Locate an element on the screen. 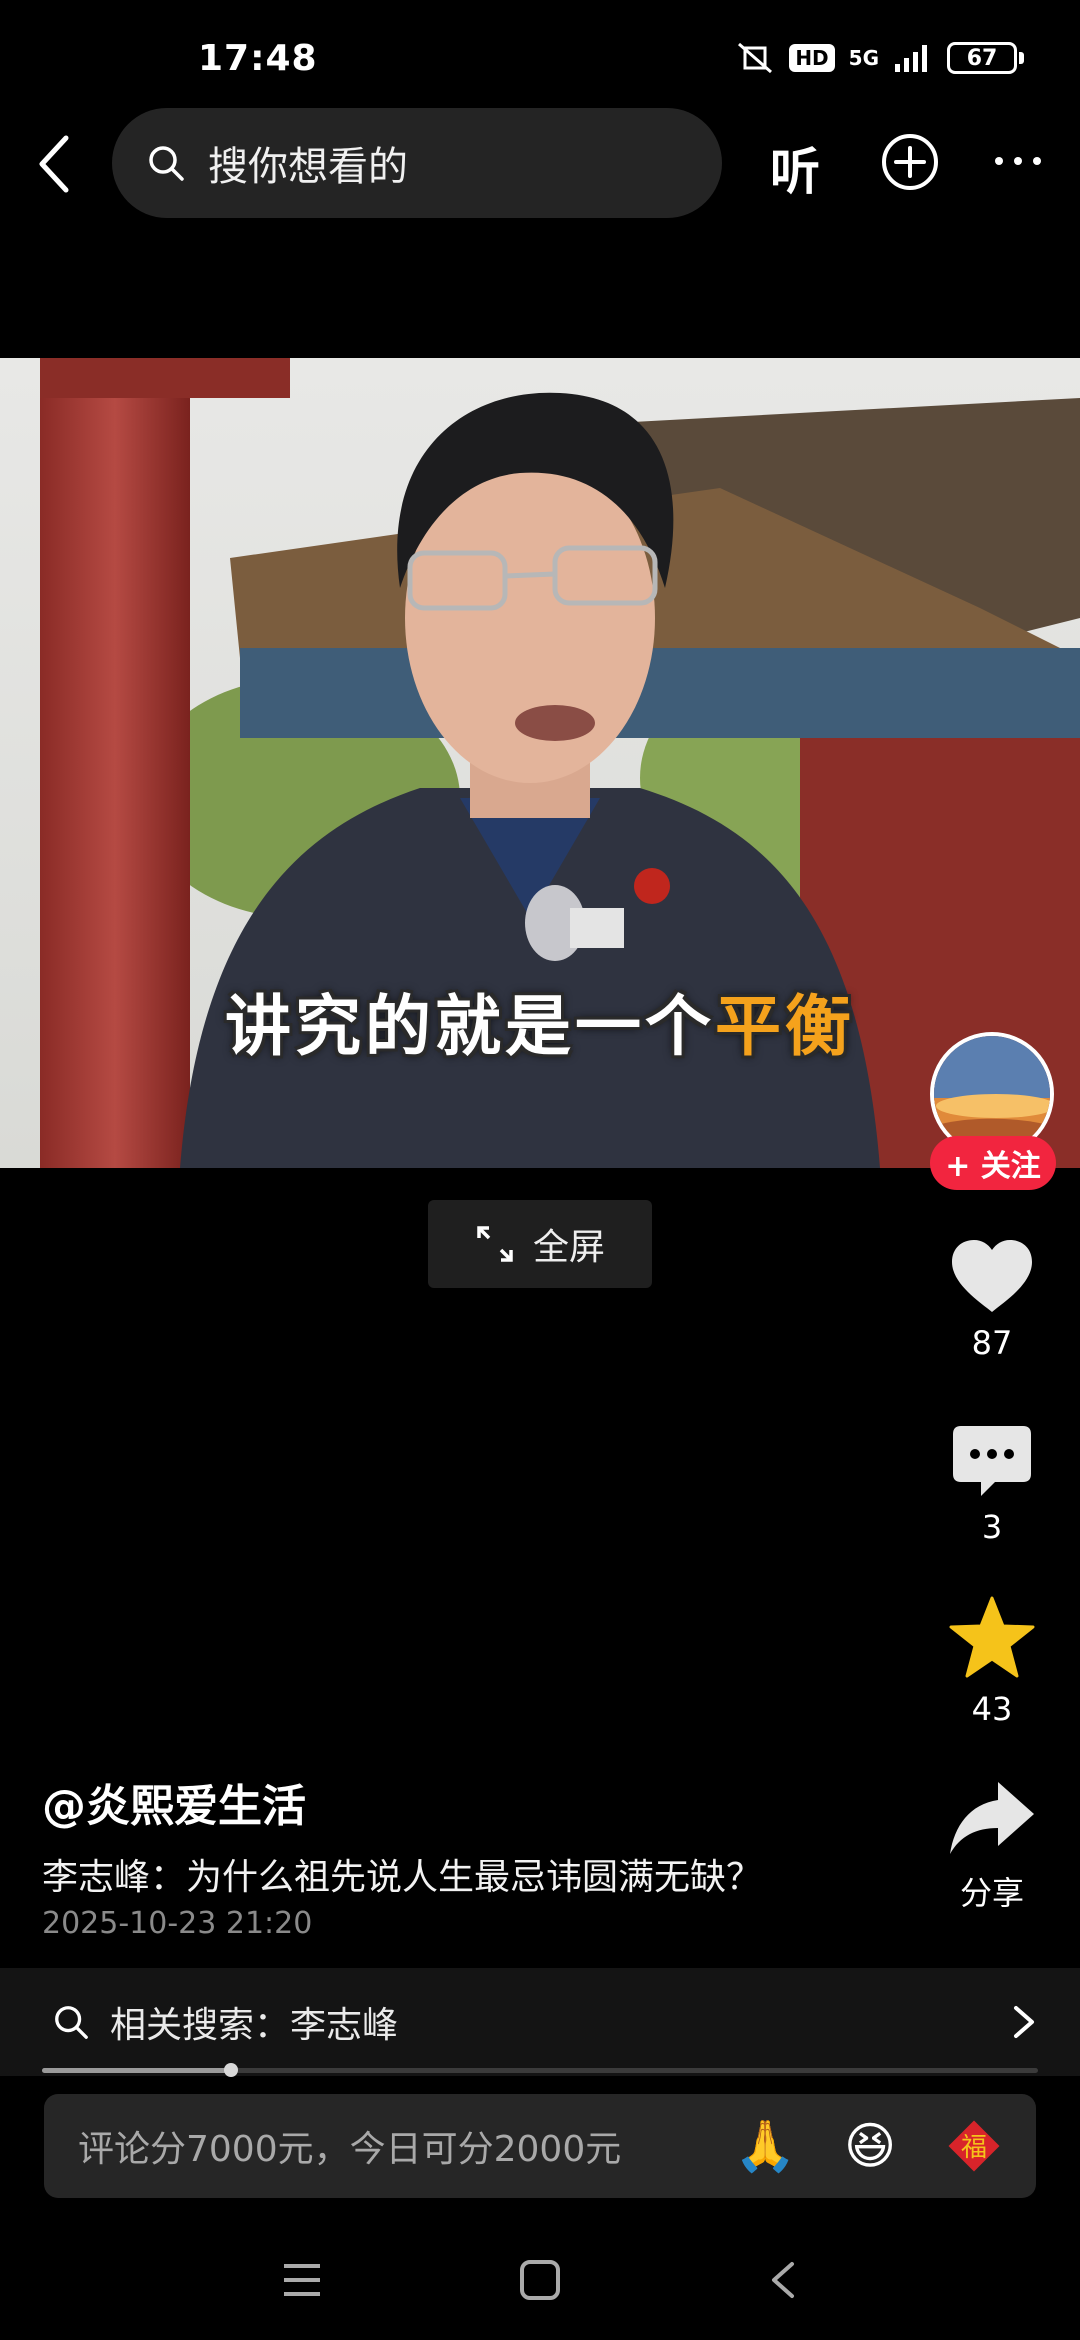  battery-icon: 67 is located at coordinates (985, 58).